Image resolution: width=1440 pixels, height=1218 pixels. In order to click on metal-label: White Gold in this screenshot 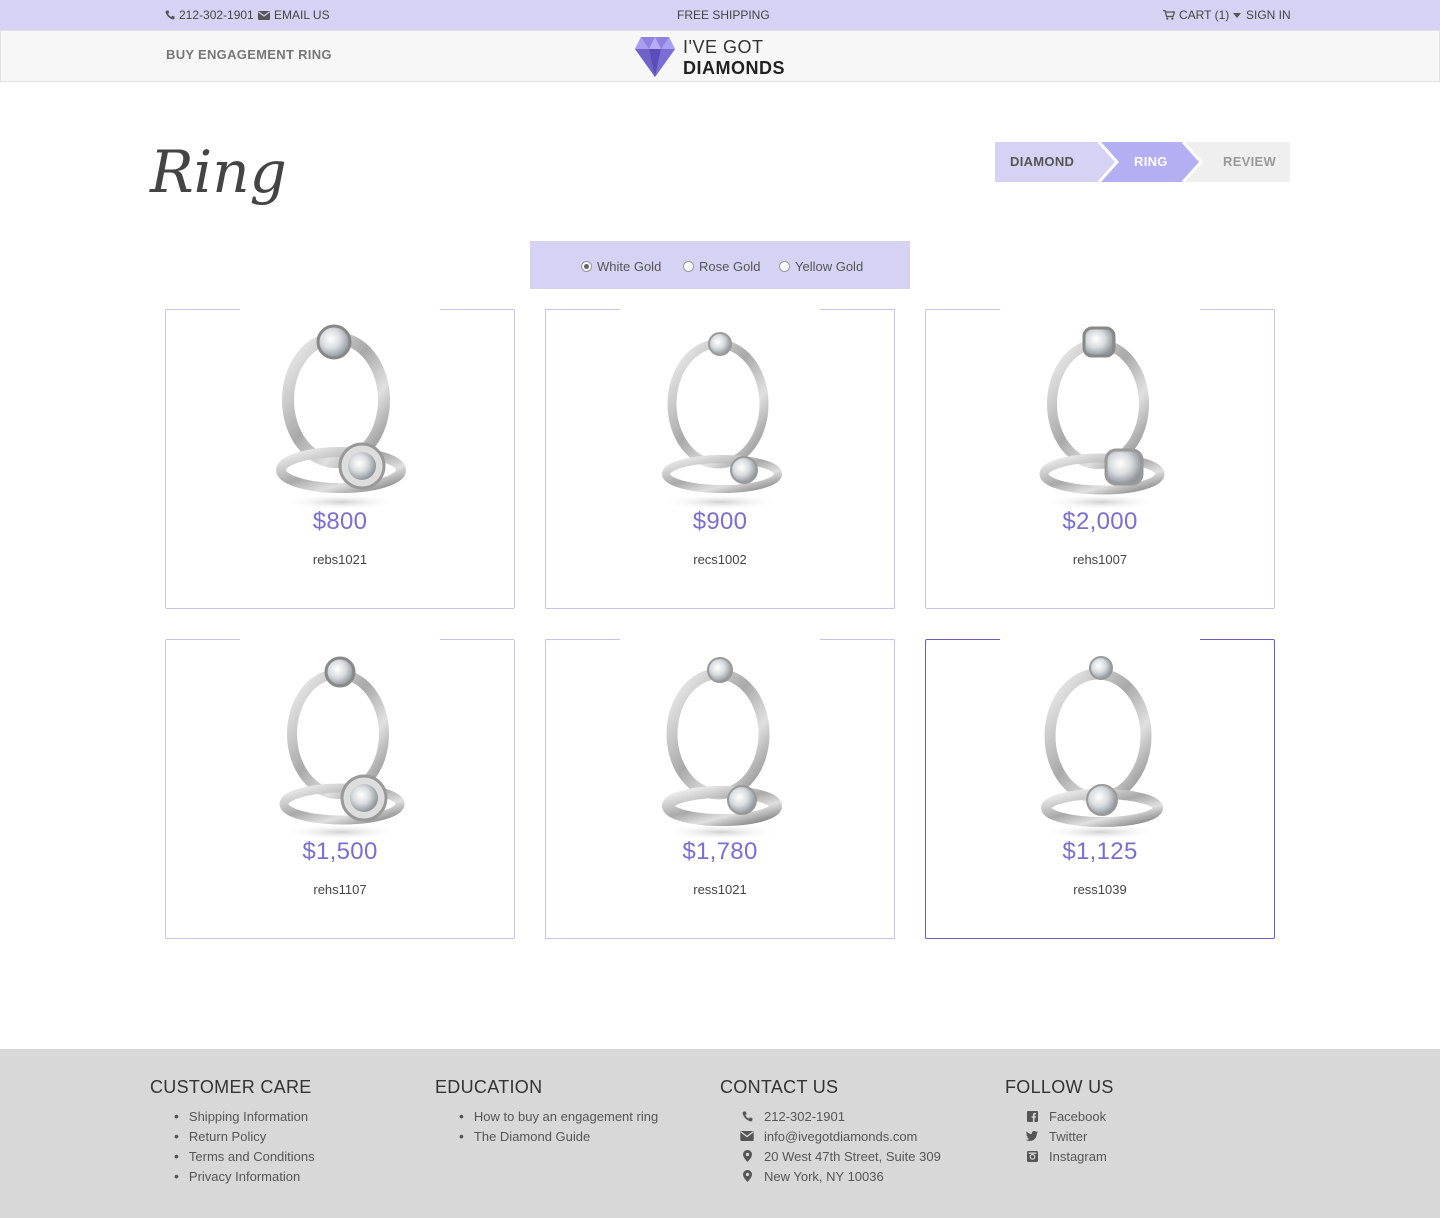, I will do `click(629, 266)`.